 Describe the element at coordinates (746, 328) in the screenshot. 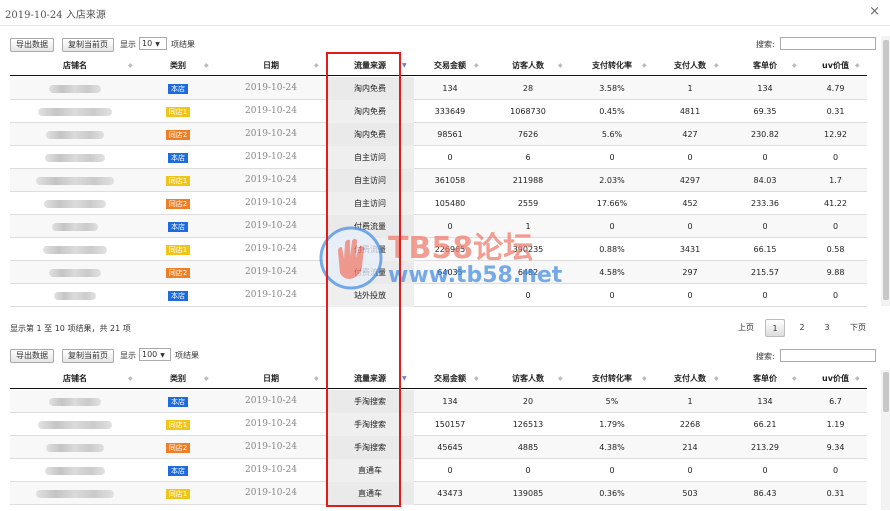

I see `pager-prev: 上页` at that location.